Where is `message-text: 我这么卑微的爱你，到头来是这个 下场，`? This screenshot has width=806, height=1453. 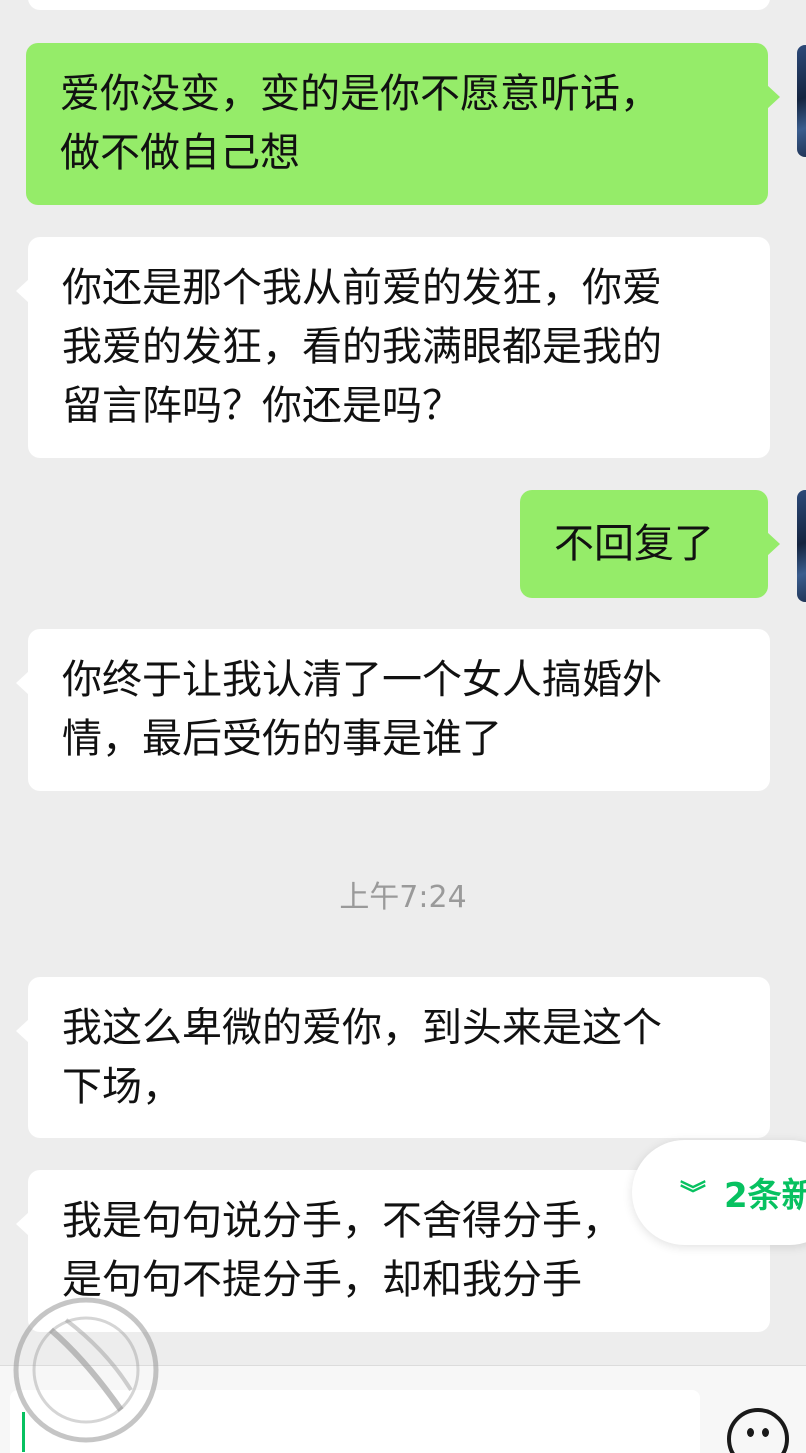
message-text: 我这么卑微的爱你，到头来是这个 下场， is located at coordinates (362, 1057).